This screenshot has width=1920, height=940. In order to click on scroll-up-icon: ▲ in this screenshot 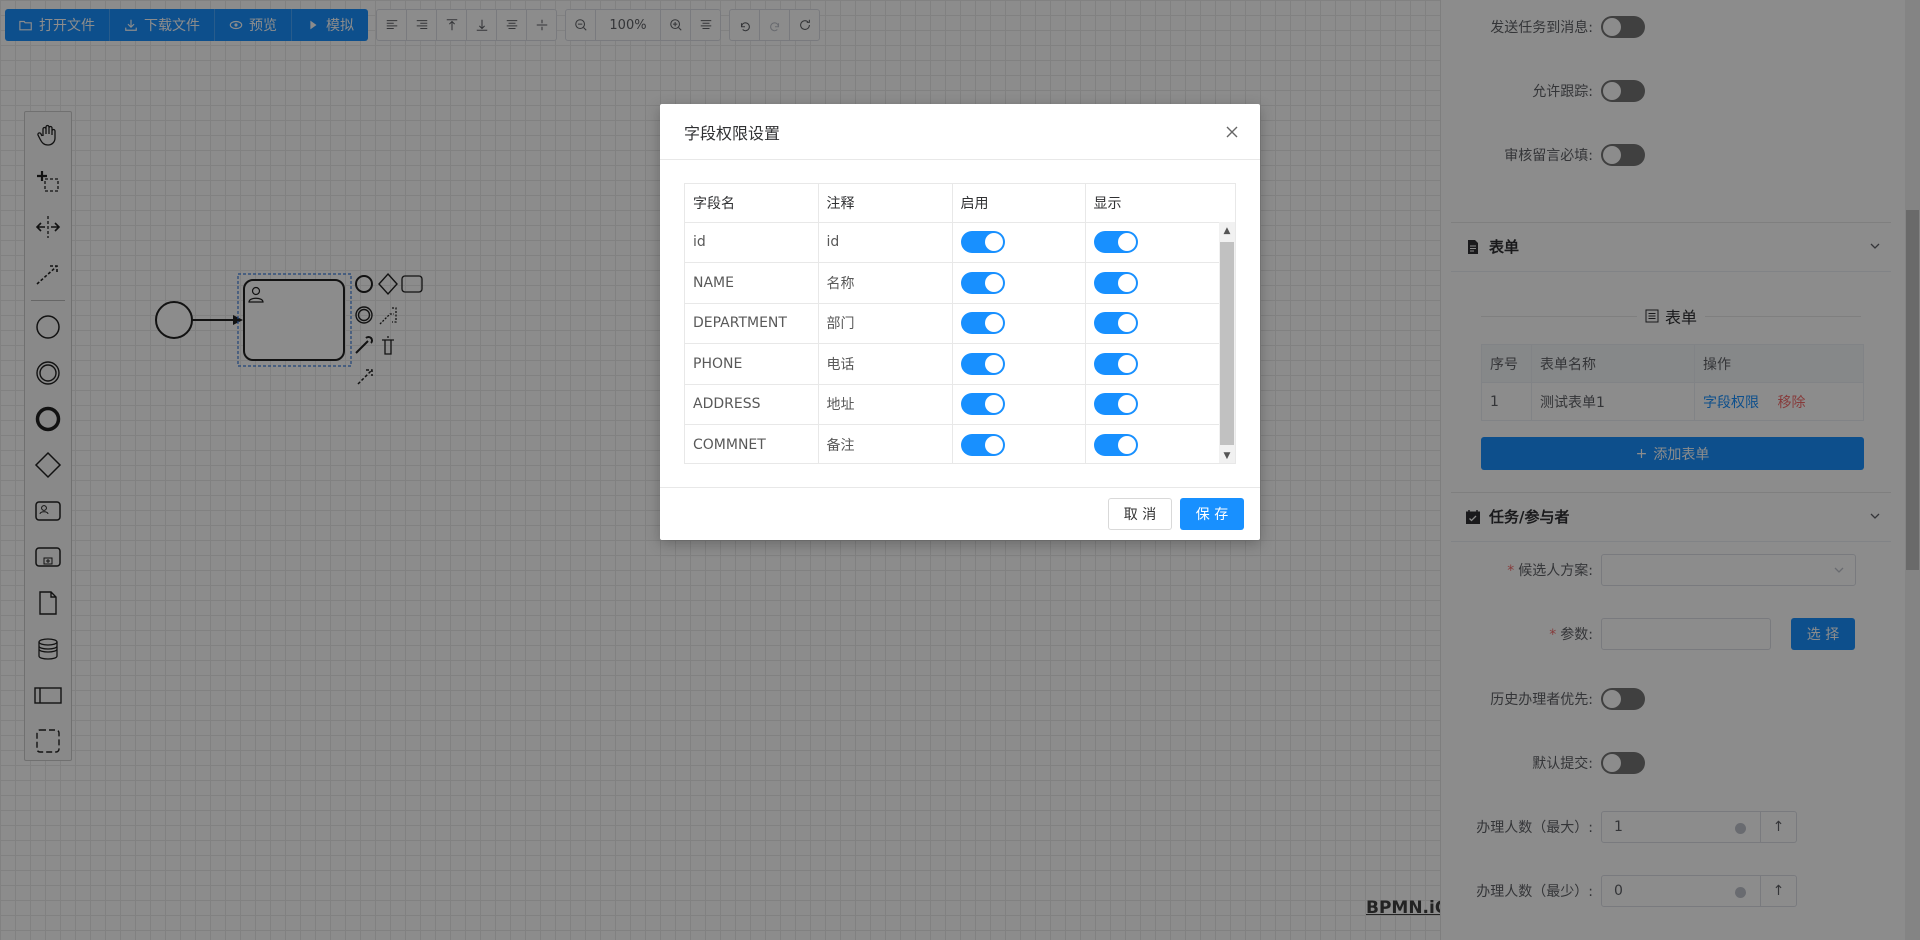, I will do `click(1227, 231)`.